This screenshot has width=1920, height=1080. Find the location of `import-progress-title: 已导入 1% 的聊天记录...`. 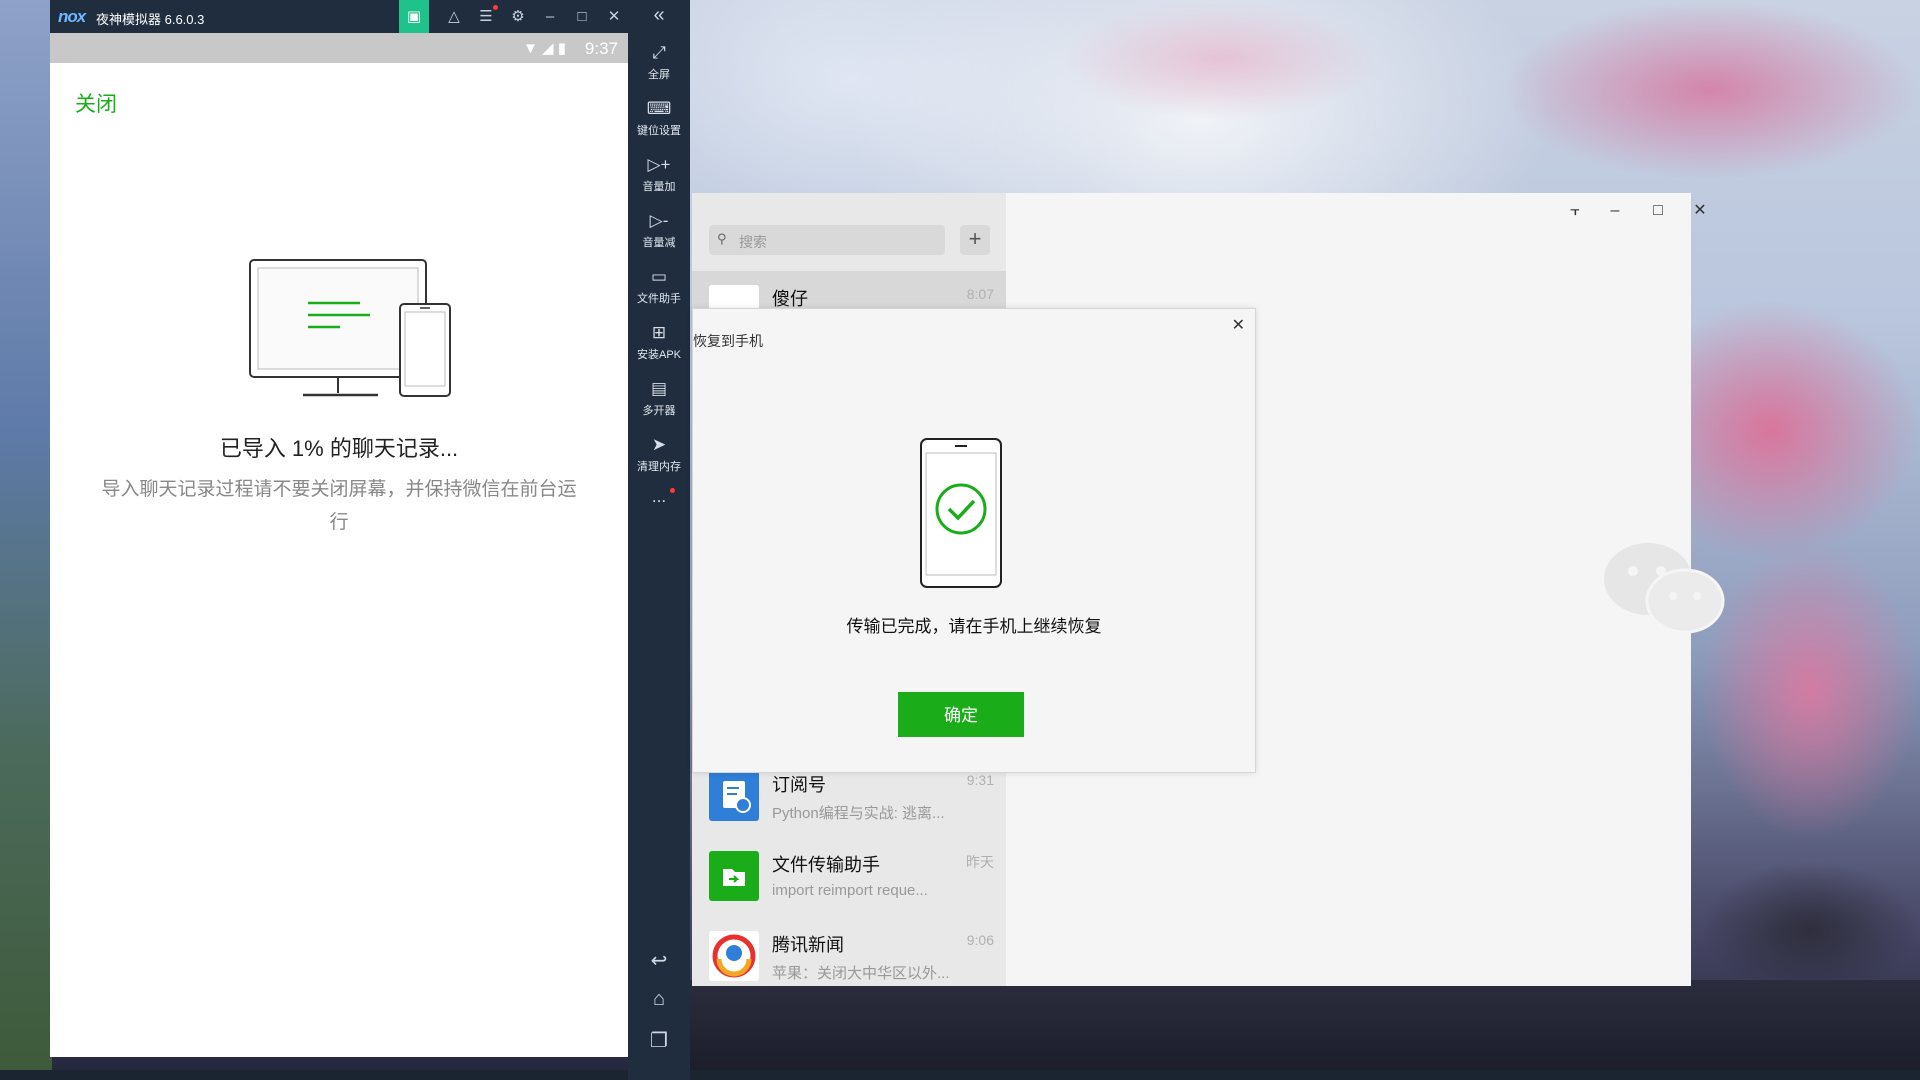

import-progress-title: 已导入 1% 的聊天记录... is located at coordinates (339, 448).